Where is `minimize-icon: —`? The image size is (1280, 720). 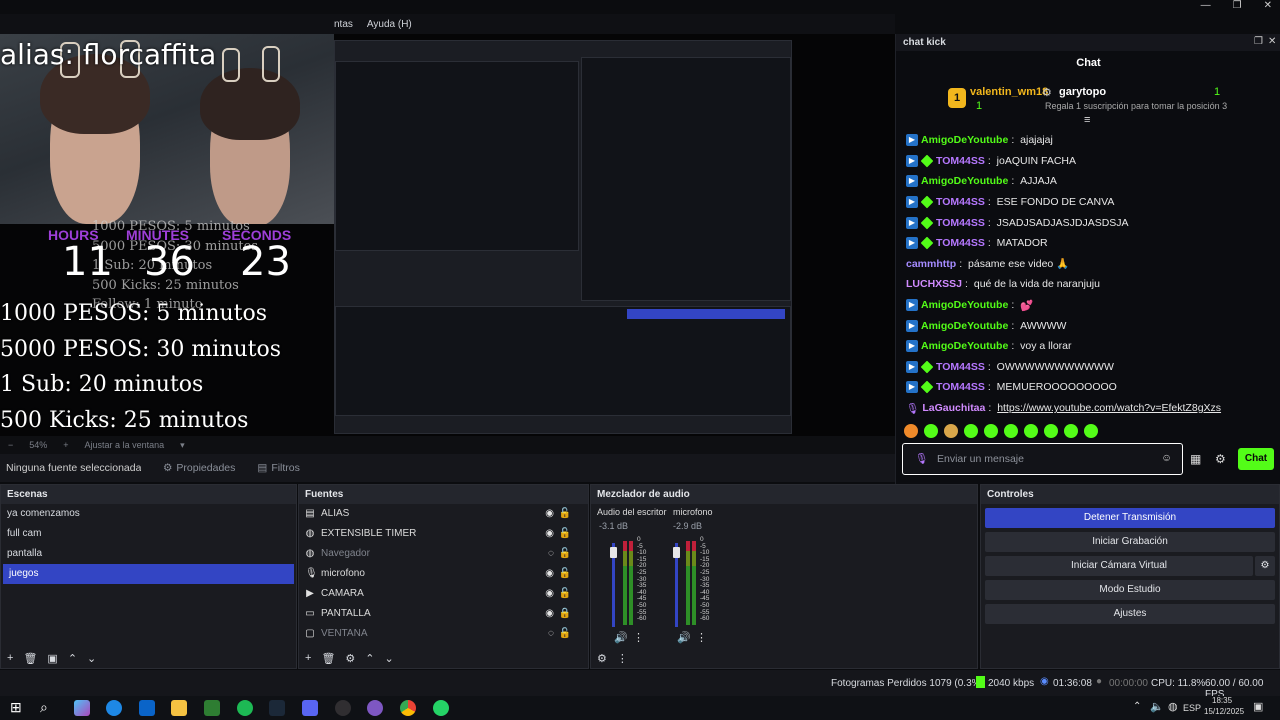
minimize-icon: — is located at coordinates (1206, 7).